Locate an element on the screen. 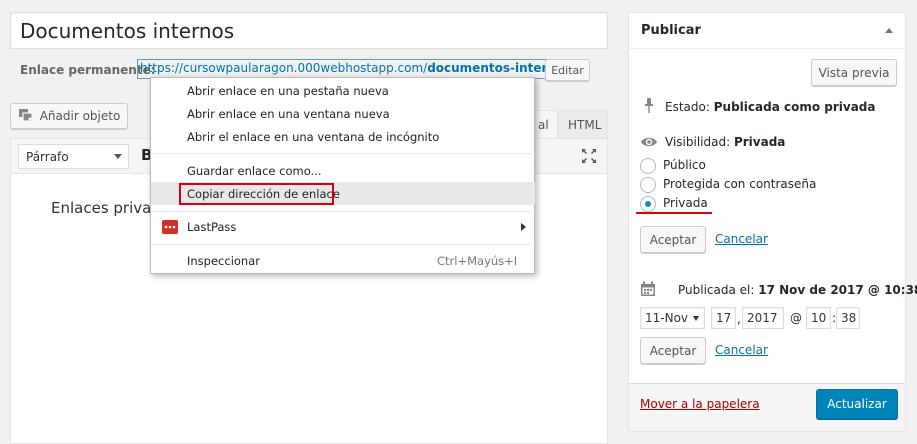  update-button-label: Actualizar is located at coordinates (857, 404).